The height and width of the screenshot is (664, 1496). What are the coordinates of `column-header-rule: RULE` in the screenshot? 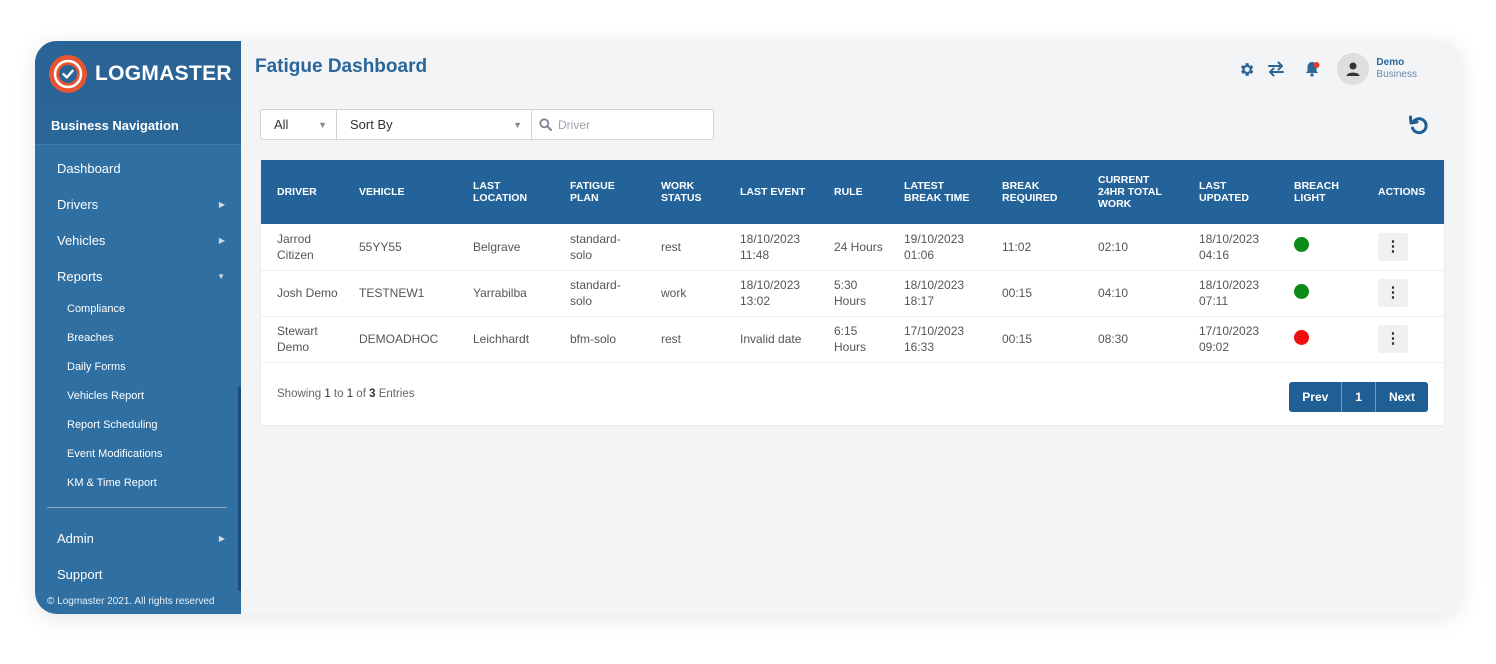 It's located at (853, 192).